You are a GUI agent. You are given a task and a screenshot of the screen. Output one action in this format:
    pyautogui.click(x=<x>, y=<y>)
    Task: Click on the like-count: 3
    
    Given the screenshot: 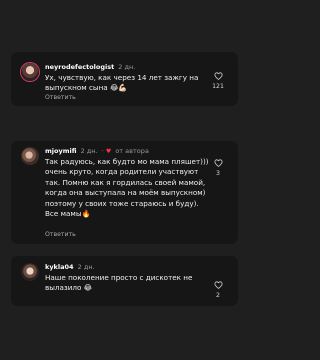 What is the action you would take?
    pyautogui.click(x=218, y=173)
    